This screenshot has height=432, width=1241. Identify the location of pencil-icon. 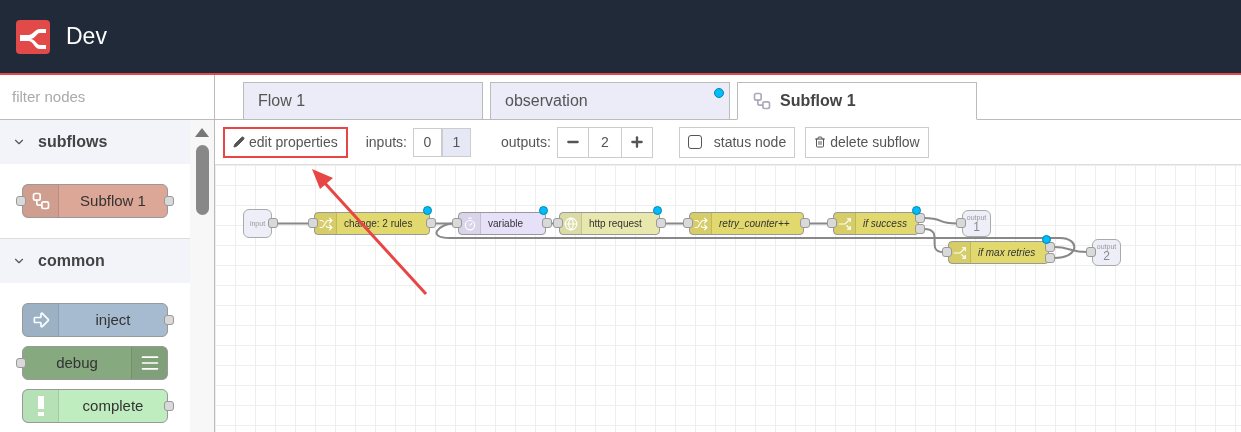
(239, 142).